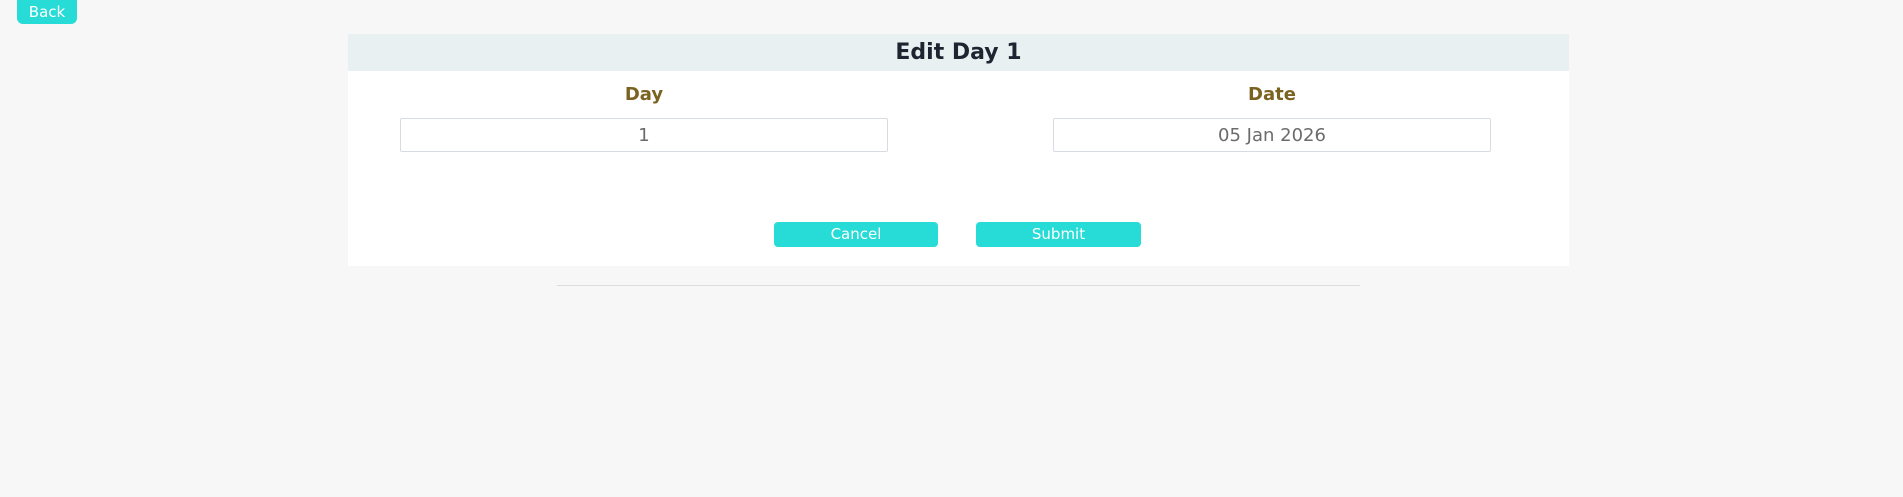 The image size is (1903, 497). Describe the element at coordinates (958, 285) in the screenshot. I see `divider` at that location.